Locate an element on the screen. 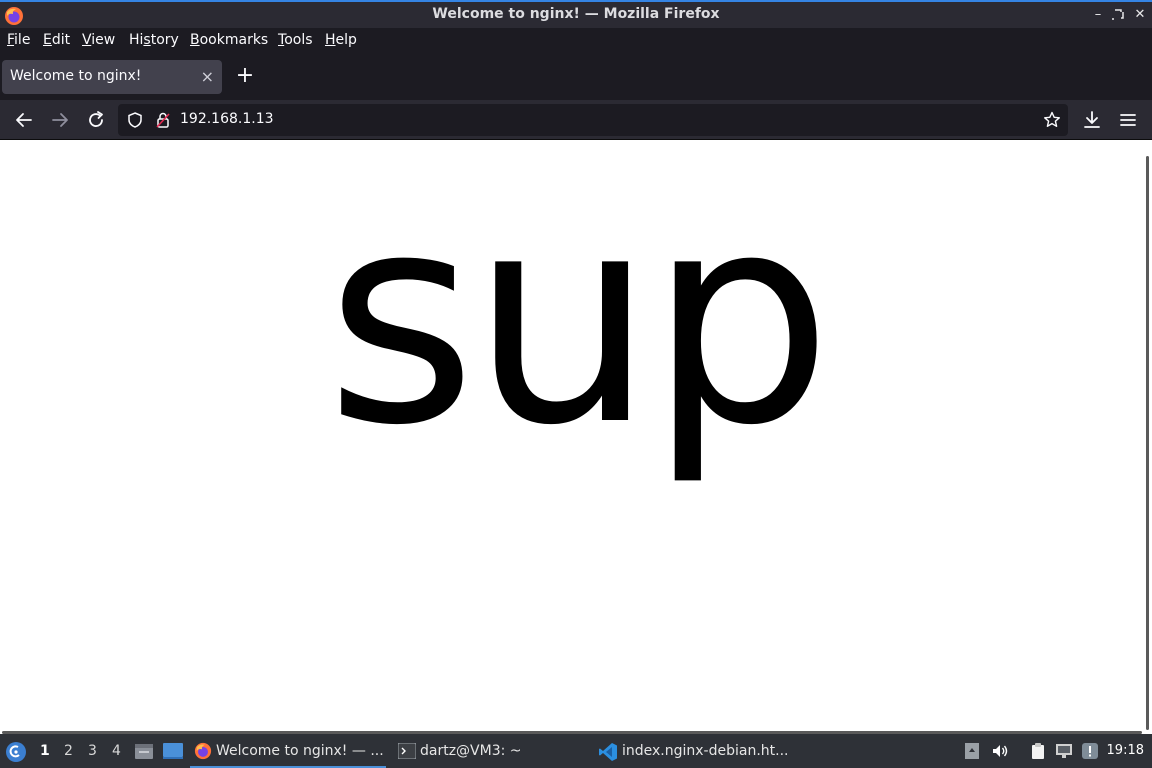  reload-icon is located at coordinates (96, 120).